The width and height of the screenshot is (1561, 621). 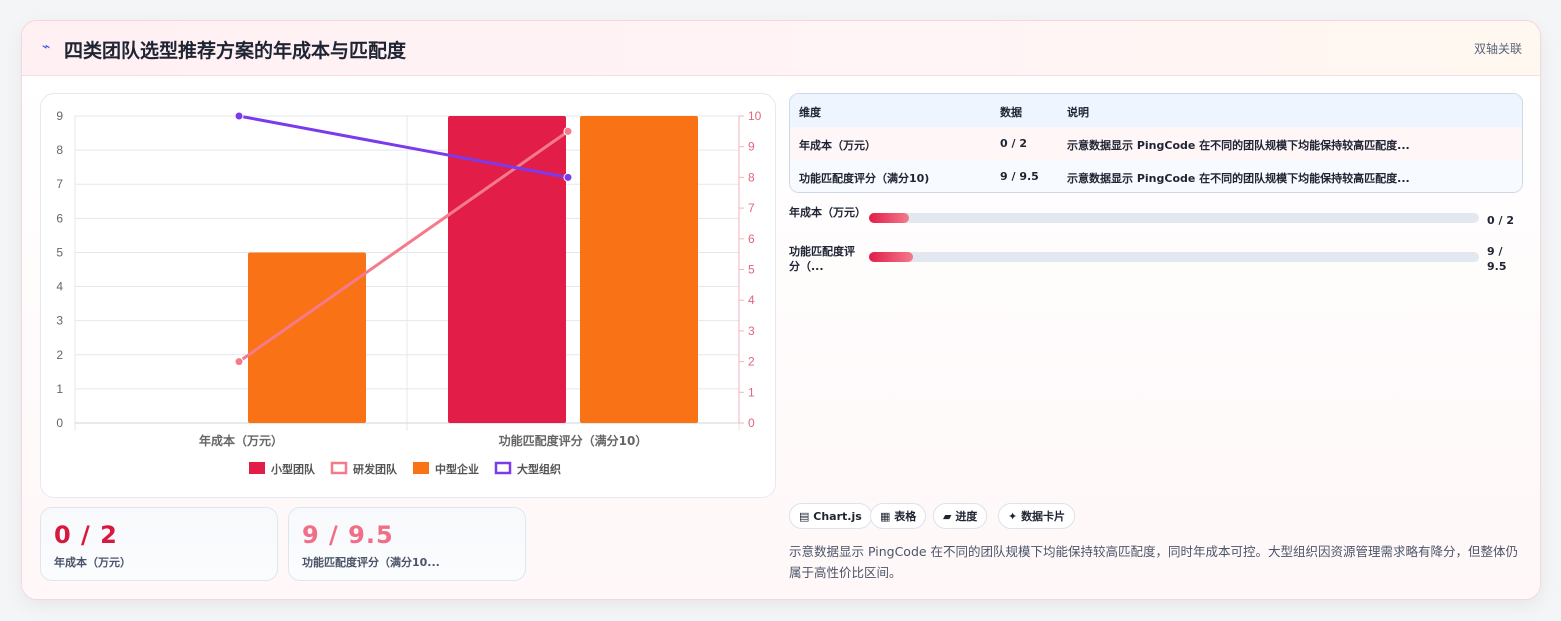 What do you see at coordinates (1497, 259) in the screenshot?
I see `progress-value: 9 / 9.5` at bounding box center [1497, 259].